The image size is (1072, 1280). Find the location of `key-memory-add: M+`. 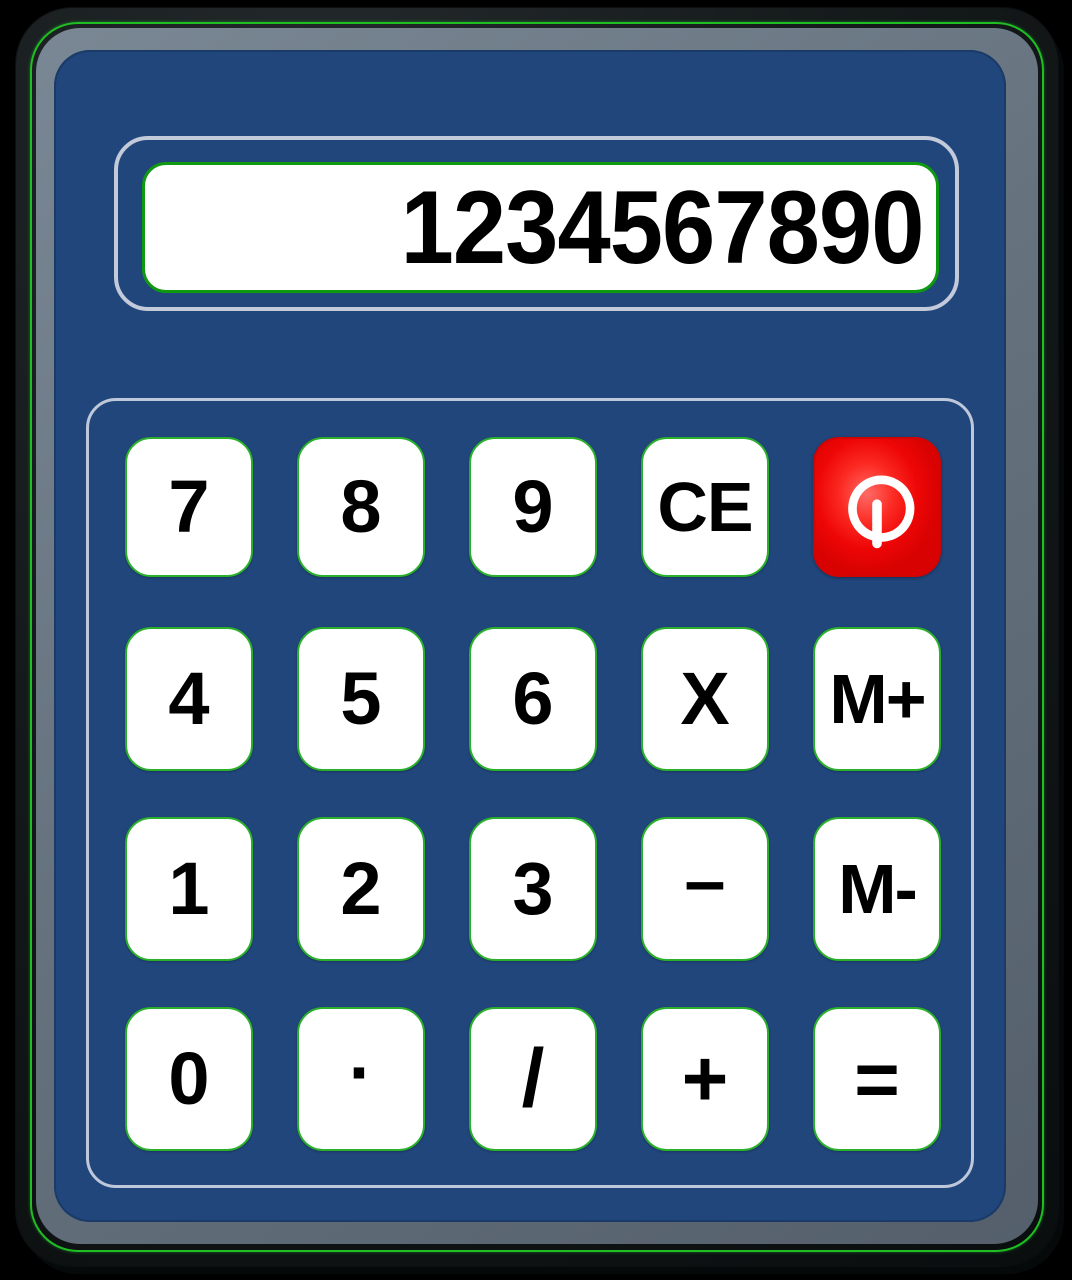

key-memory-add: M+ is located at coordinates (877, 699).